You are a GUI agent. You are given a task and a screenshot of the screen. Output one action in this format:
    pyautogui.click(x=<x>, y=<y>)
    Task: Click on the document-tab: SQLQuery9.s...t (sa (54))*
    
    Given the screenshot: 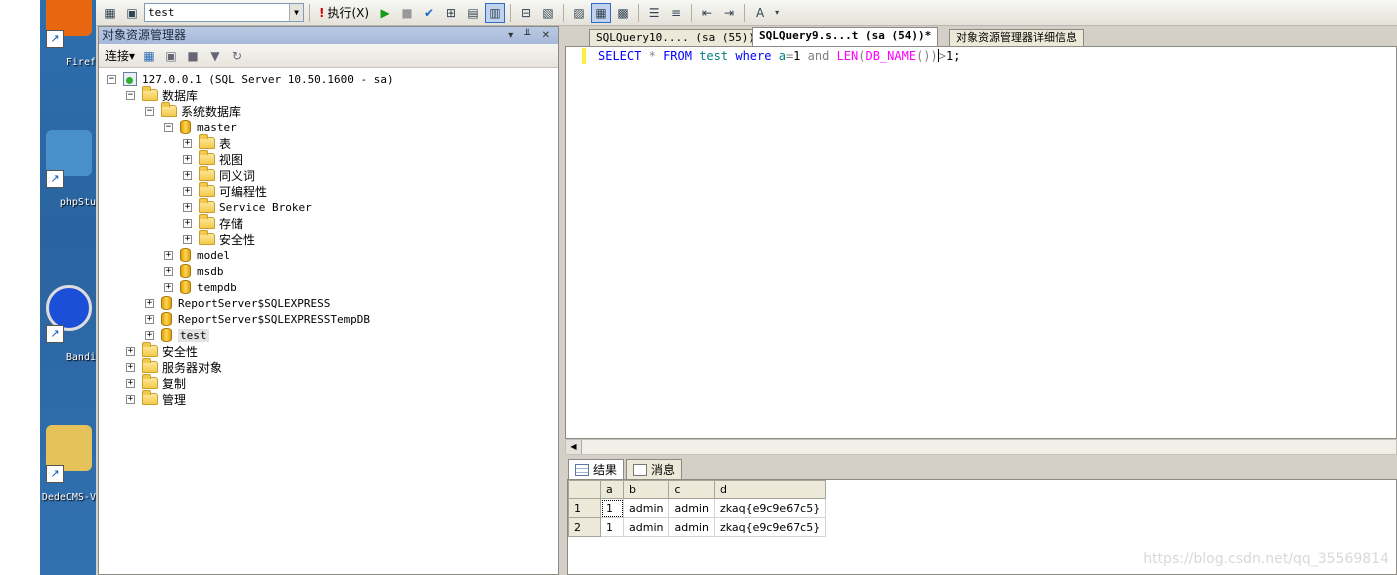 What is the action you would take?
    pyautogui.click(x=845, y=36)
    